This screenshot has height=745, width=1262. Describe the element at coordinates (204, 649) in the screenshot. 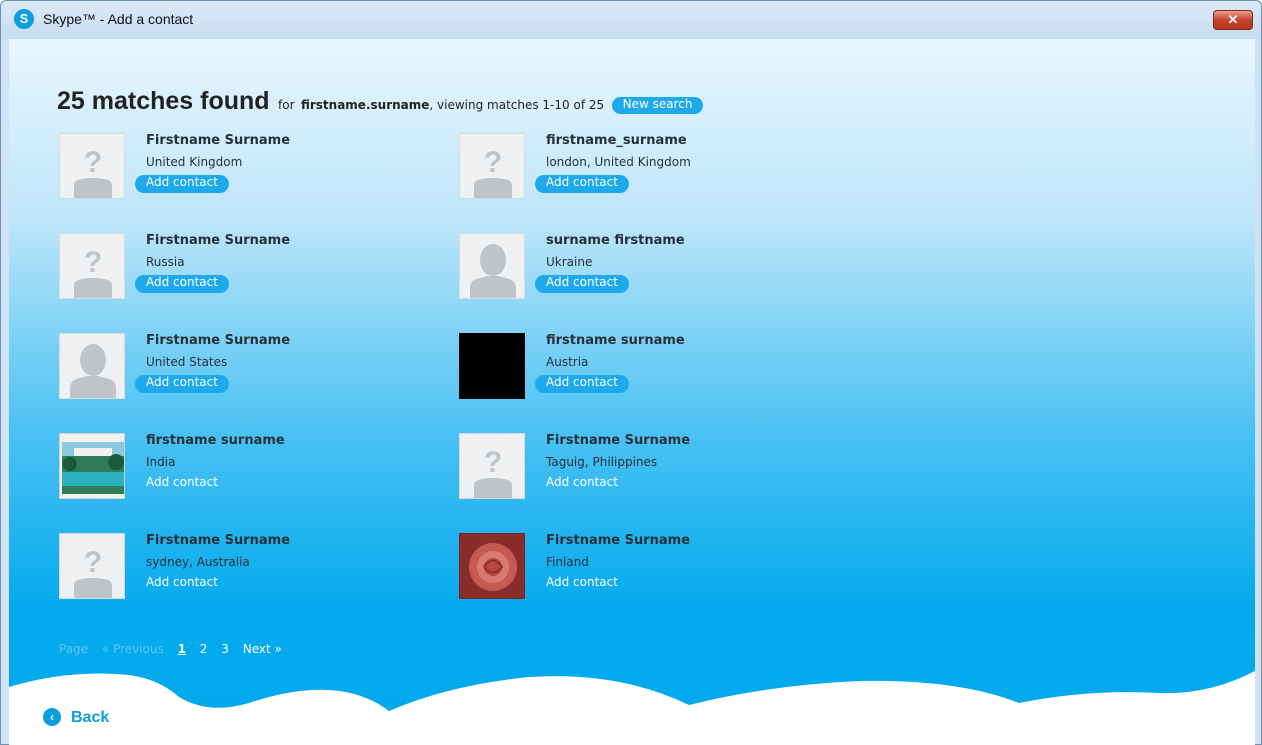

I see `page-link-2: 2` at that location.